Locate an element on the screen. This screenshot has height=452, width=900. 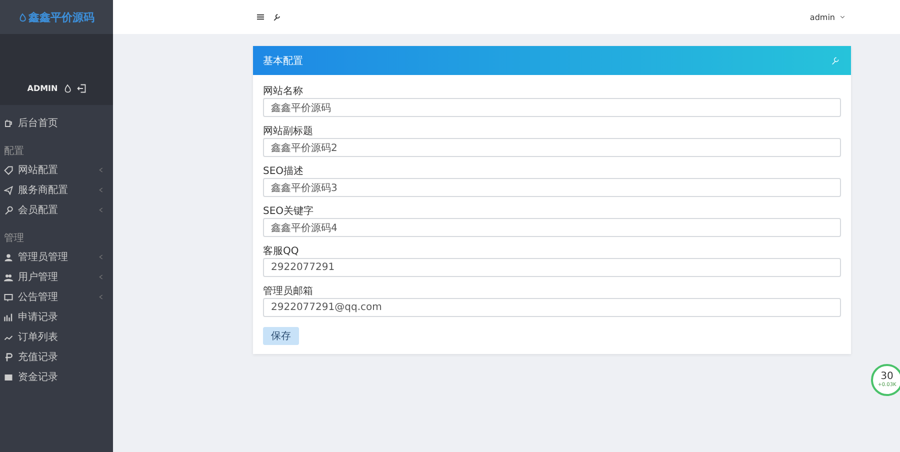
section-title: 配置 is located at coordinates (14, 151).